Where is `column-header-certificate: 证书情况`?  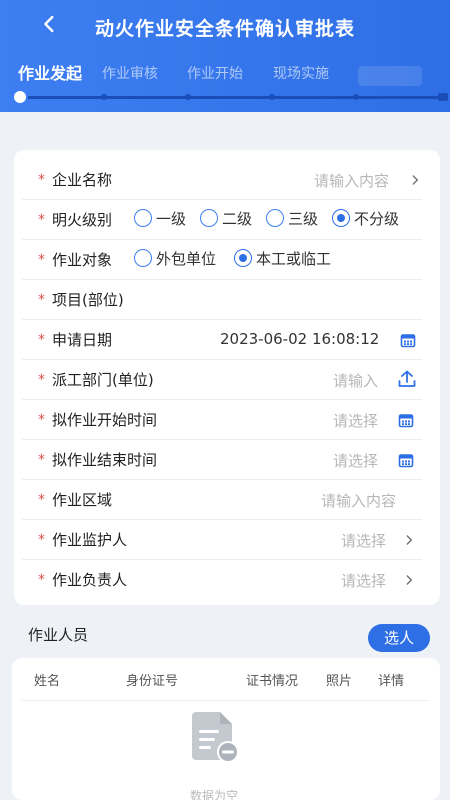
column-header-certificate: 证书情况 is located at coordinates (272, 681).